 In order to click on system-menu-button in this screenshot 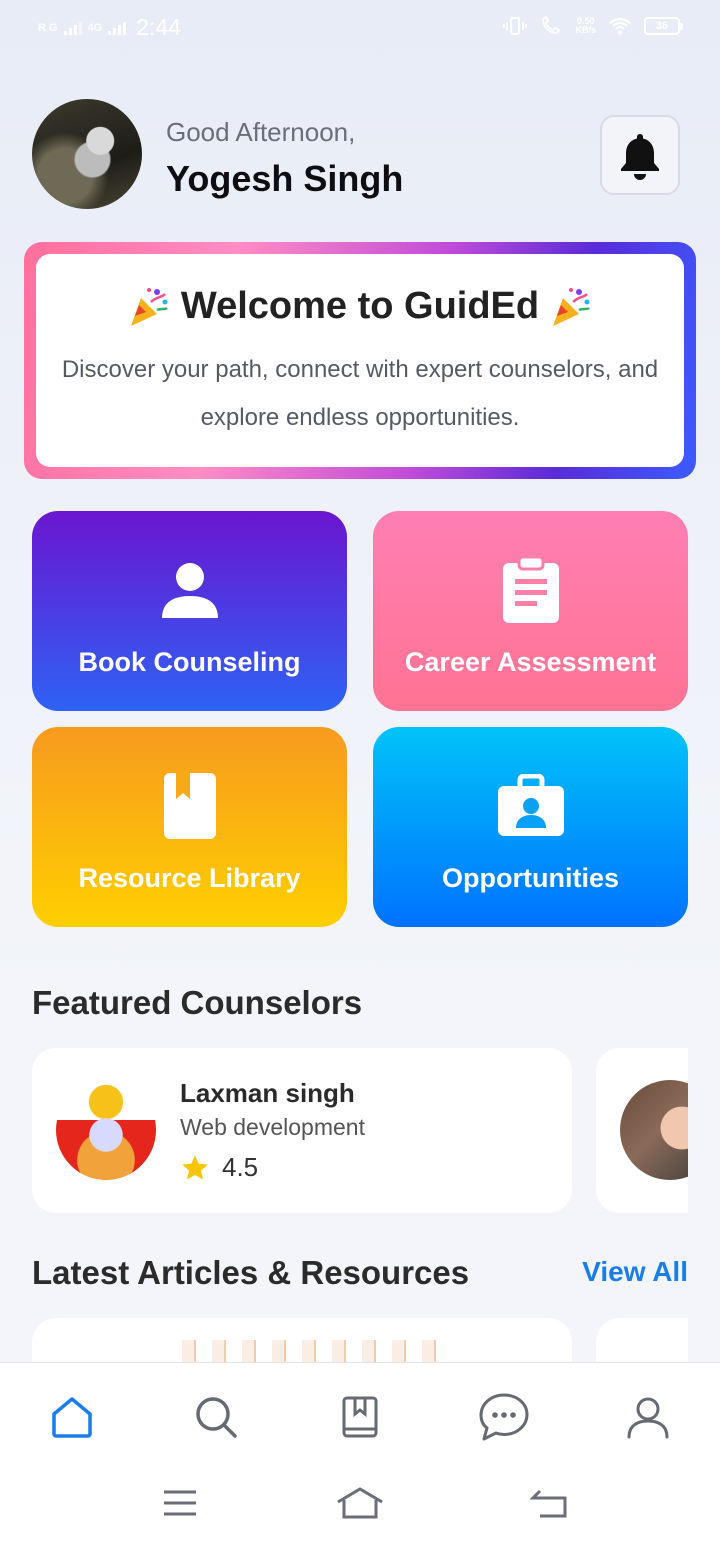, I will do `click(180, 1503)`.